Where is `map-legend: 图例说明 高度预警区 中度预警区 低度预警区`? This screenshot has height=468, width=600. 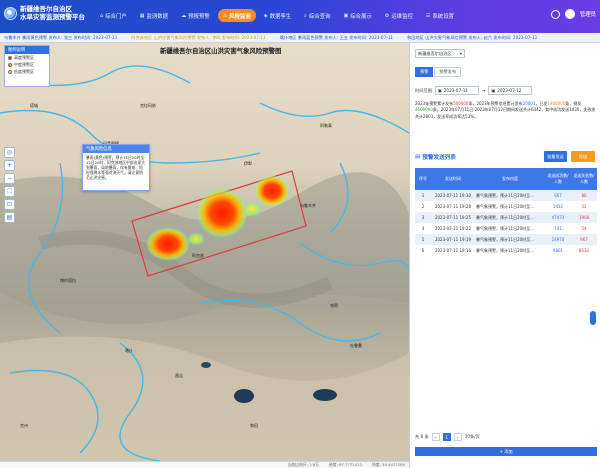 map-legend: 图例说明 高度预警区 中度预警区 低度预警区 is located at coordinates (27, 66).